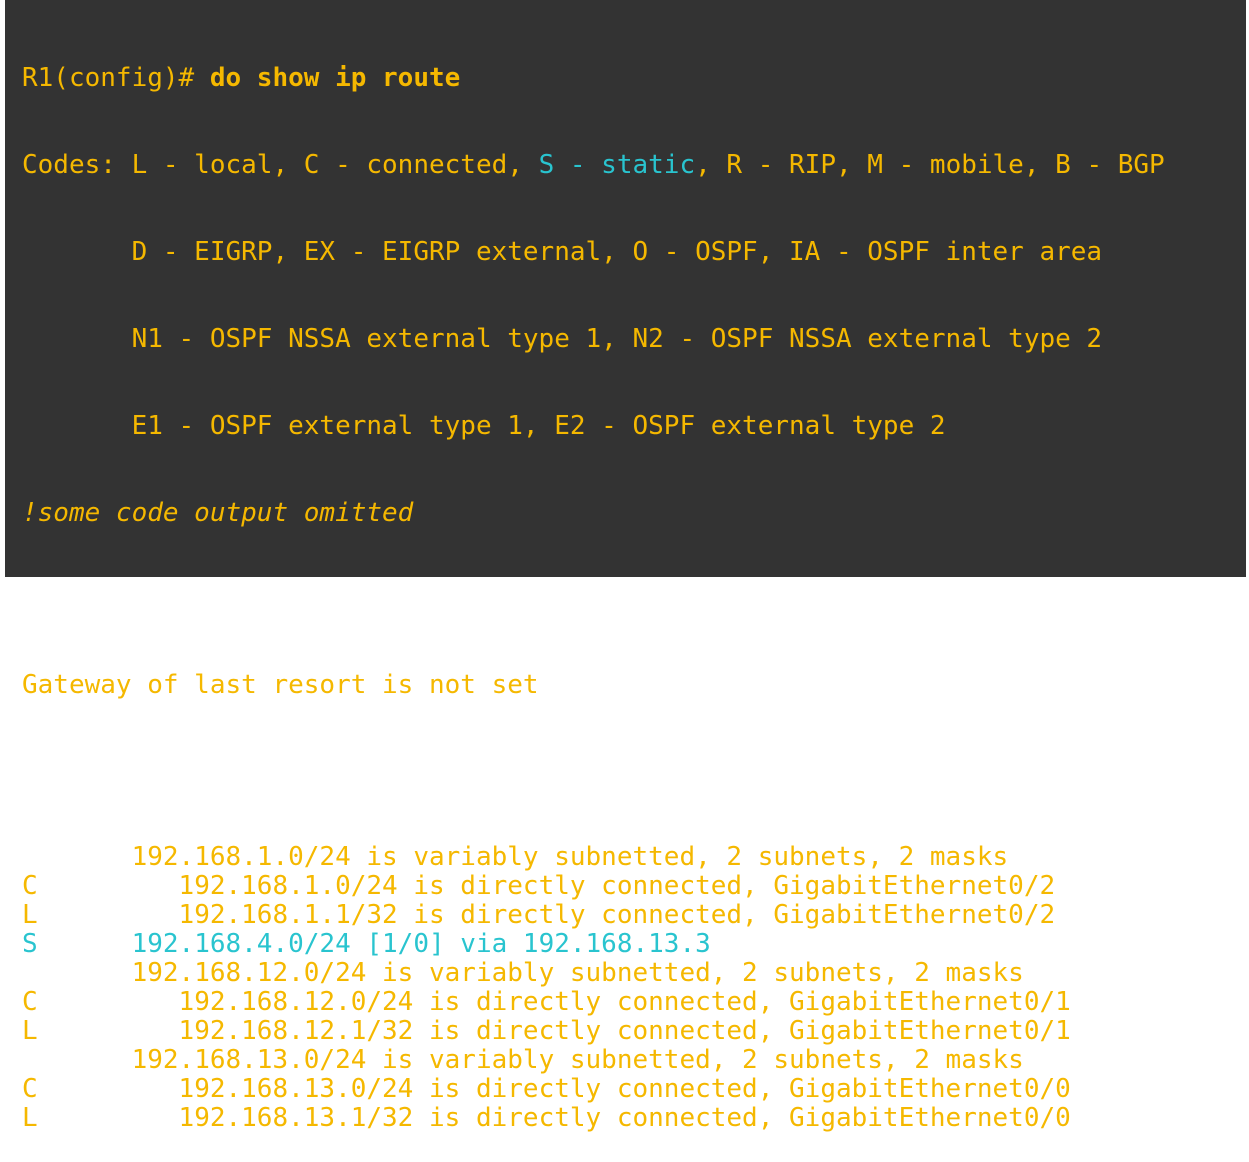 The height and width of the screenshot is (1162, 1249). What do you see at coordinates (617, 165) in the screenshot?
I see `codes-static-highlight: S - static` at bounding box center [617, 165].